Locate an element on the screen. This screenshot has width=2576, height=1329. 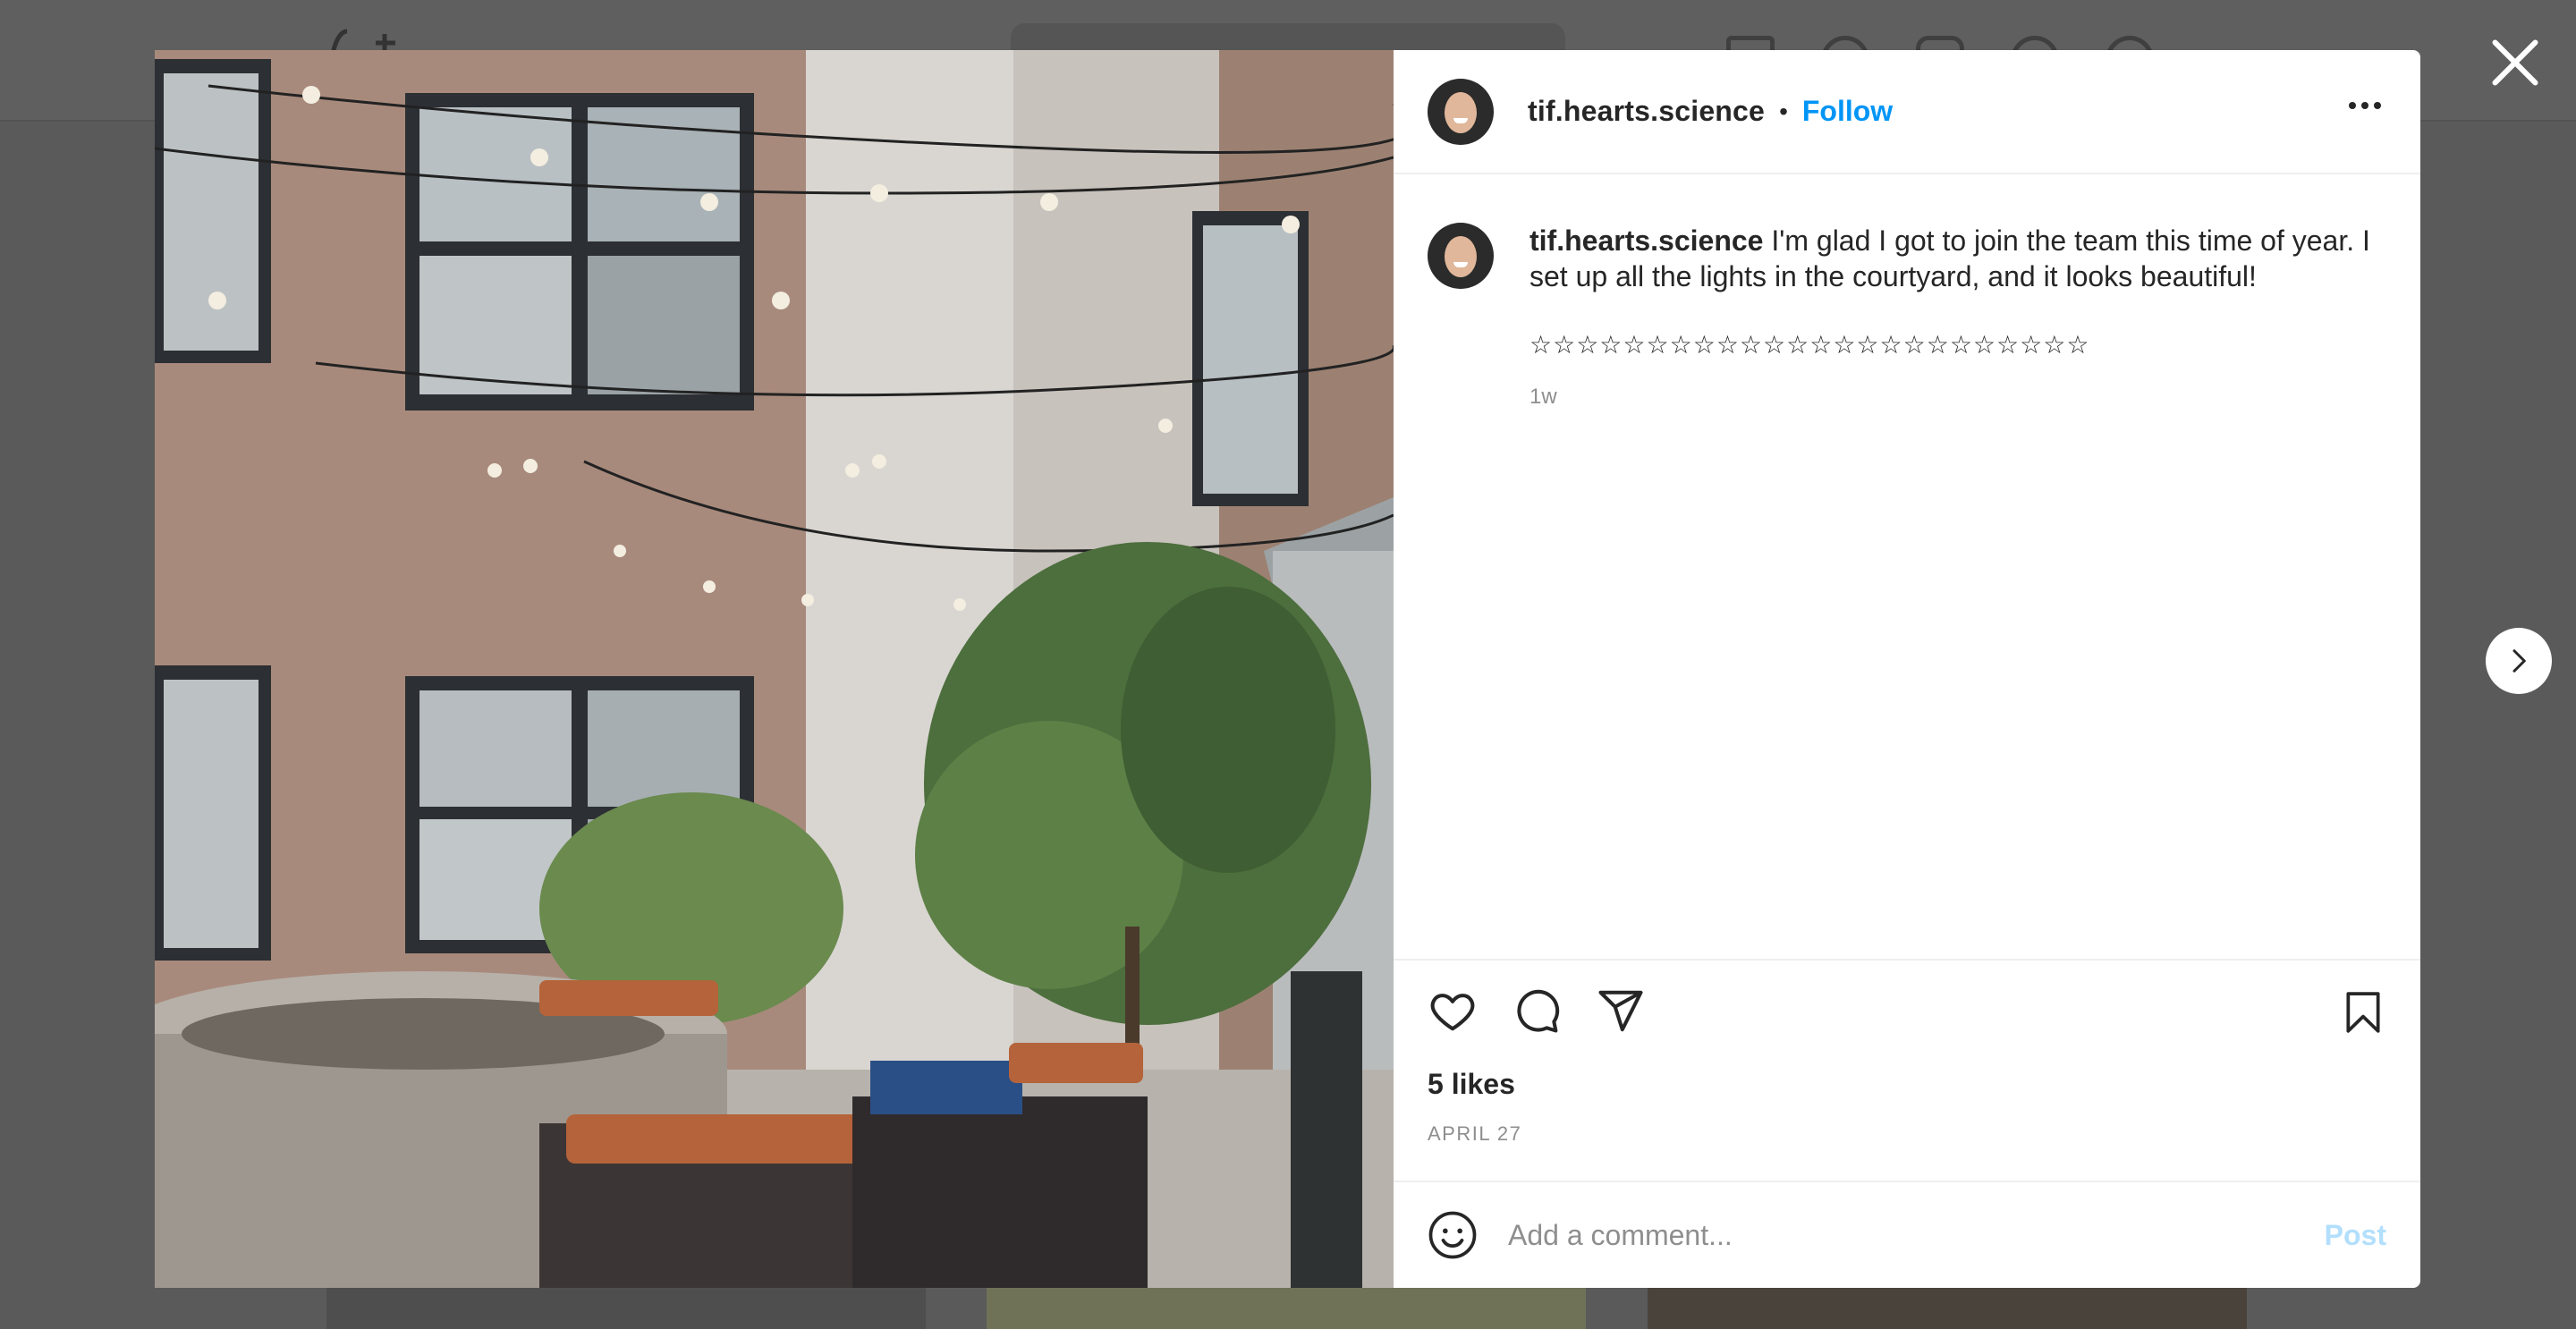
comment-bar: Post is located at coordinates (1907, 1234).